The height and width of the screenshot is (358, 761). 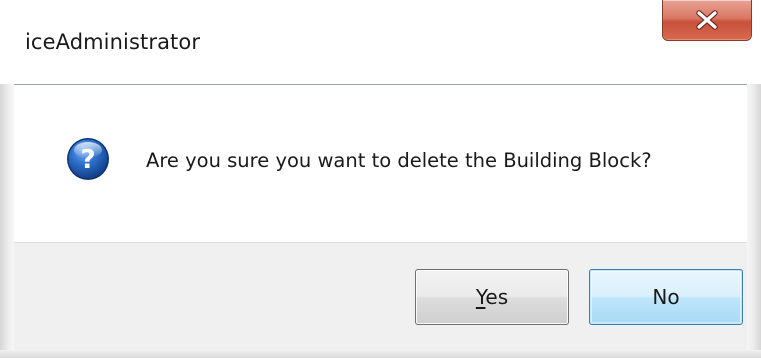 I want to click on window-title: iceAdministrator, so click(x=113, y=42).